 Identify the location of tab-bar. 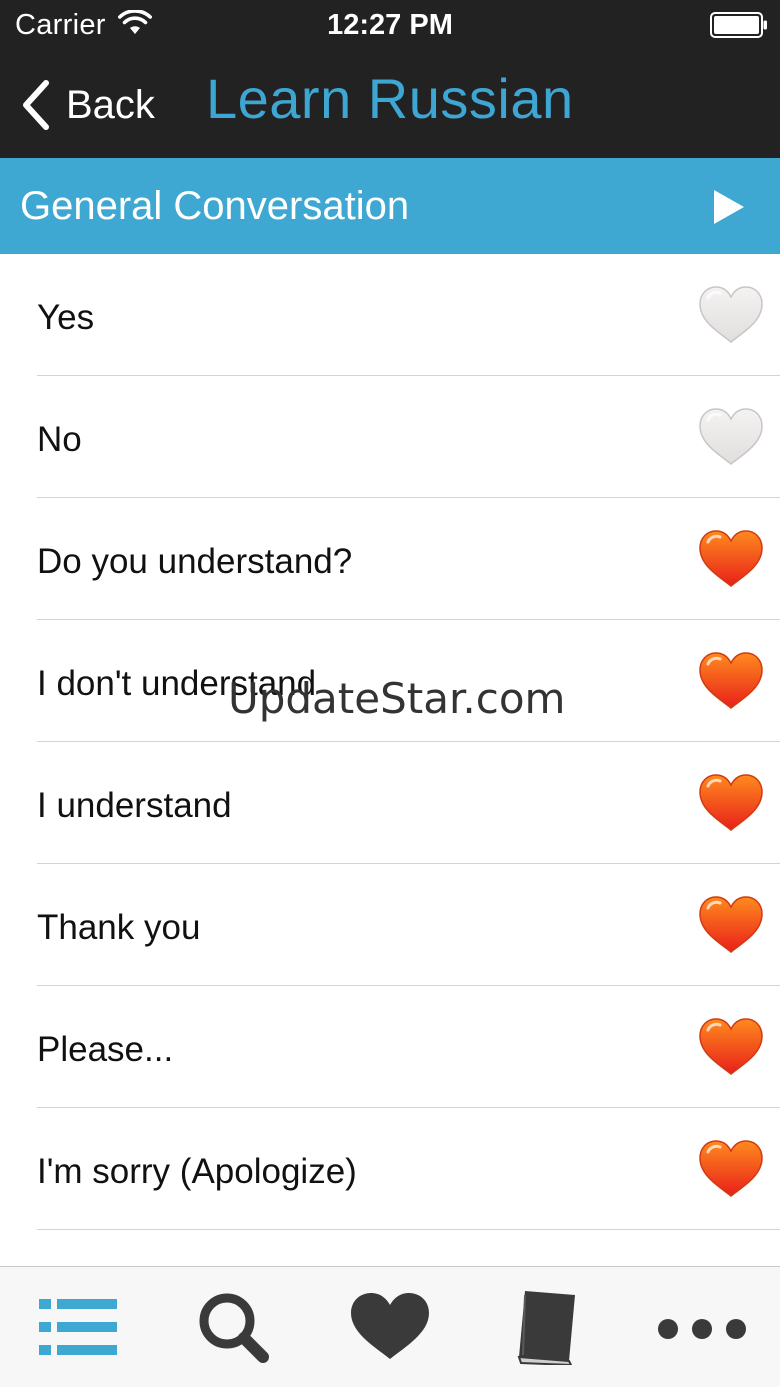
(390, 1326).